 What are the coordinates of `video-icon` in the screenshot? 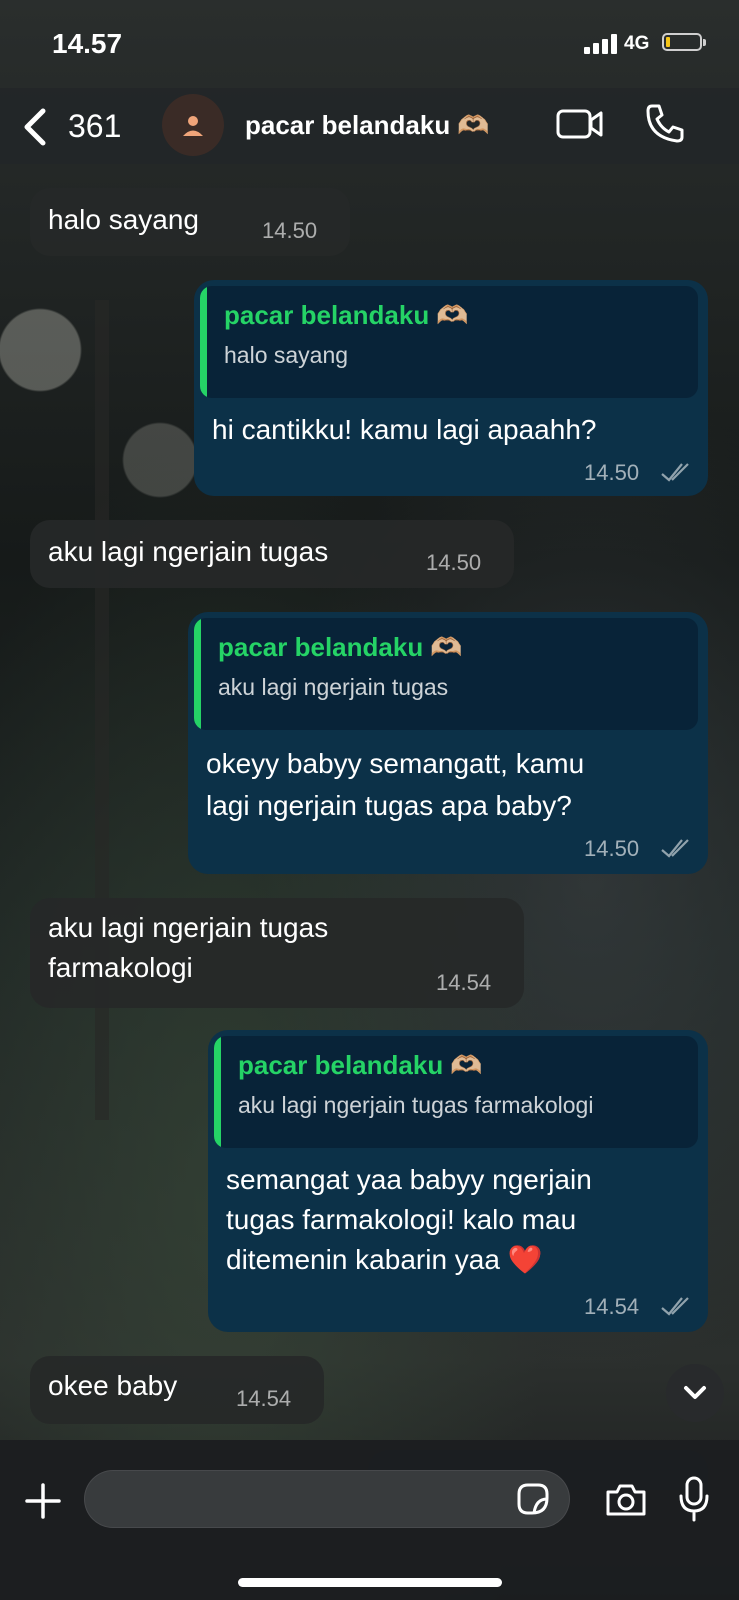 It's located at (579, 124).